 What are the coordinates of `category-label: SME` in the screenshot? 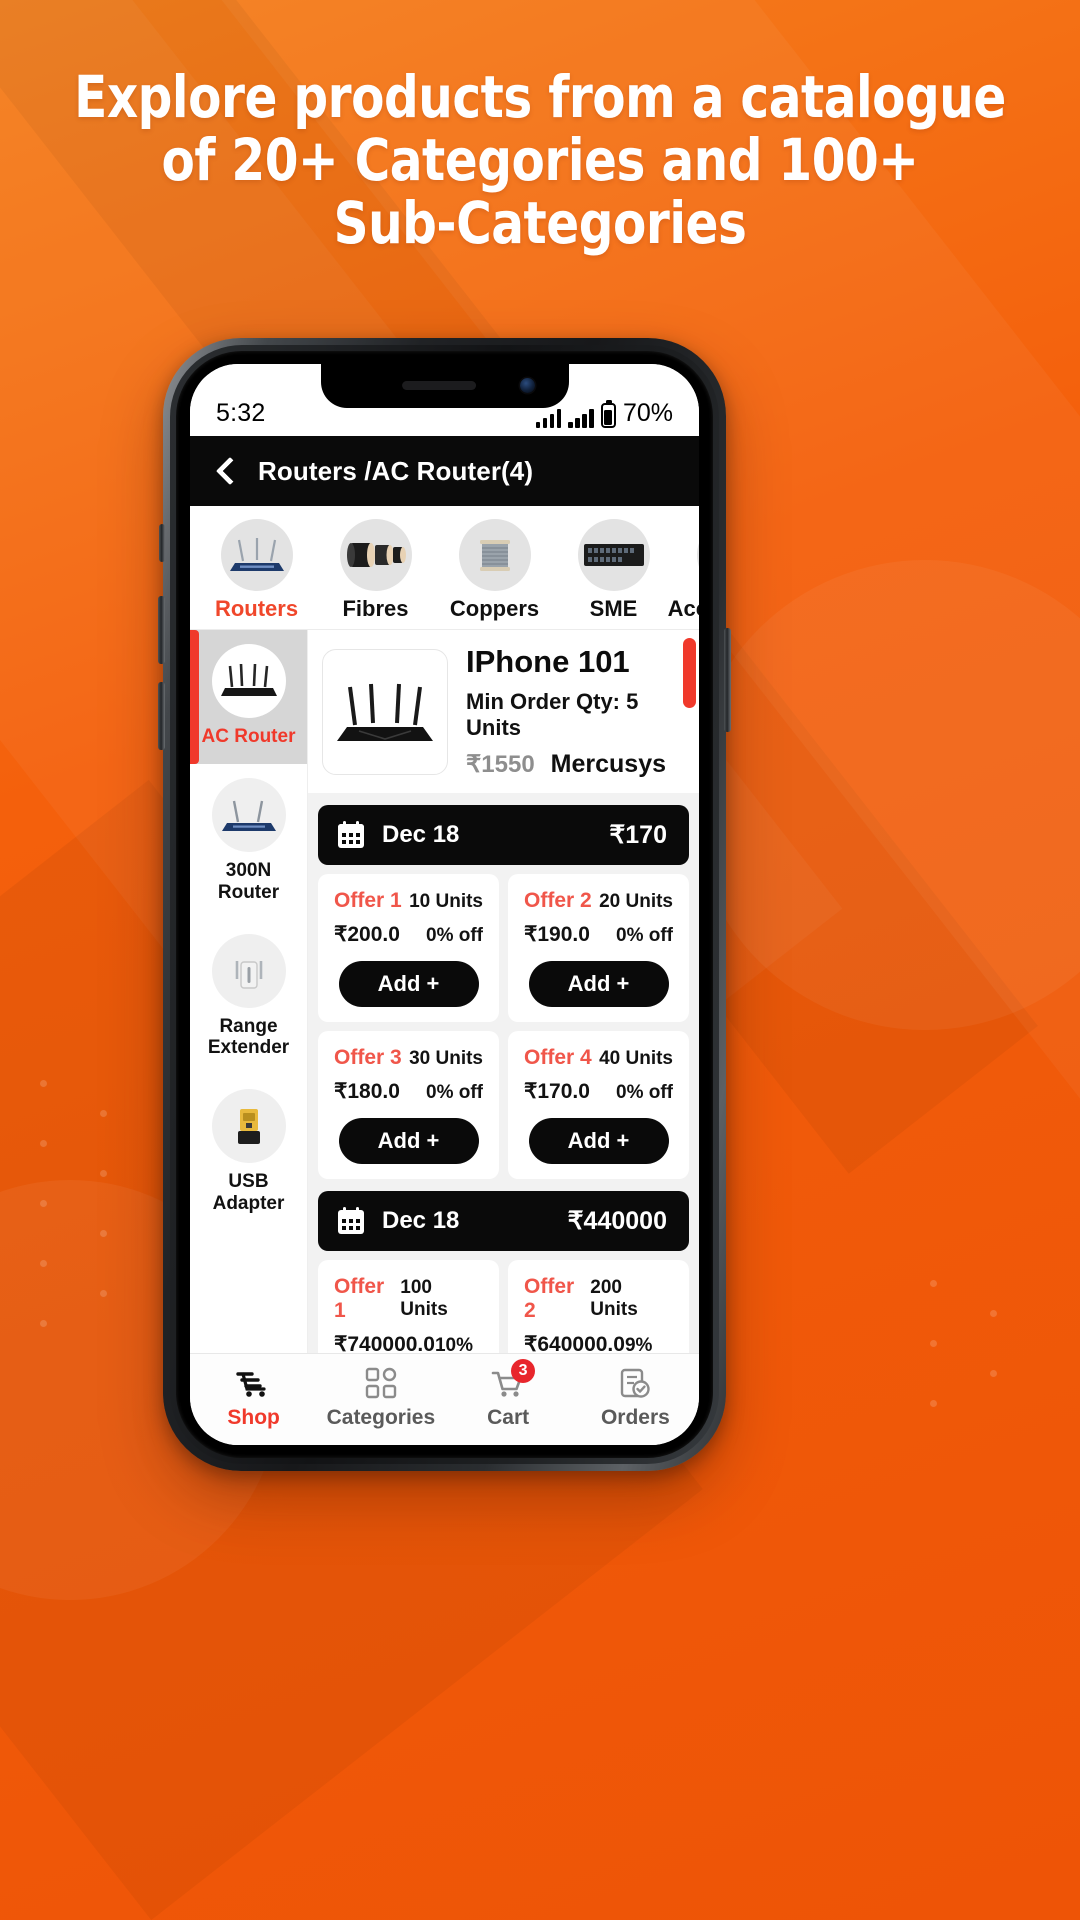 It's located at (613, 608).